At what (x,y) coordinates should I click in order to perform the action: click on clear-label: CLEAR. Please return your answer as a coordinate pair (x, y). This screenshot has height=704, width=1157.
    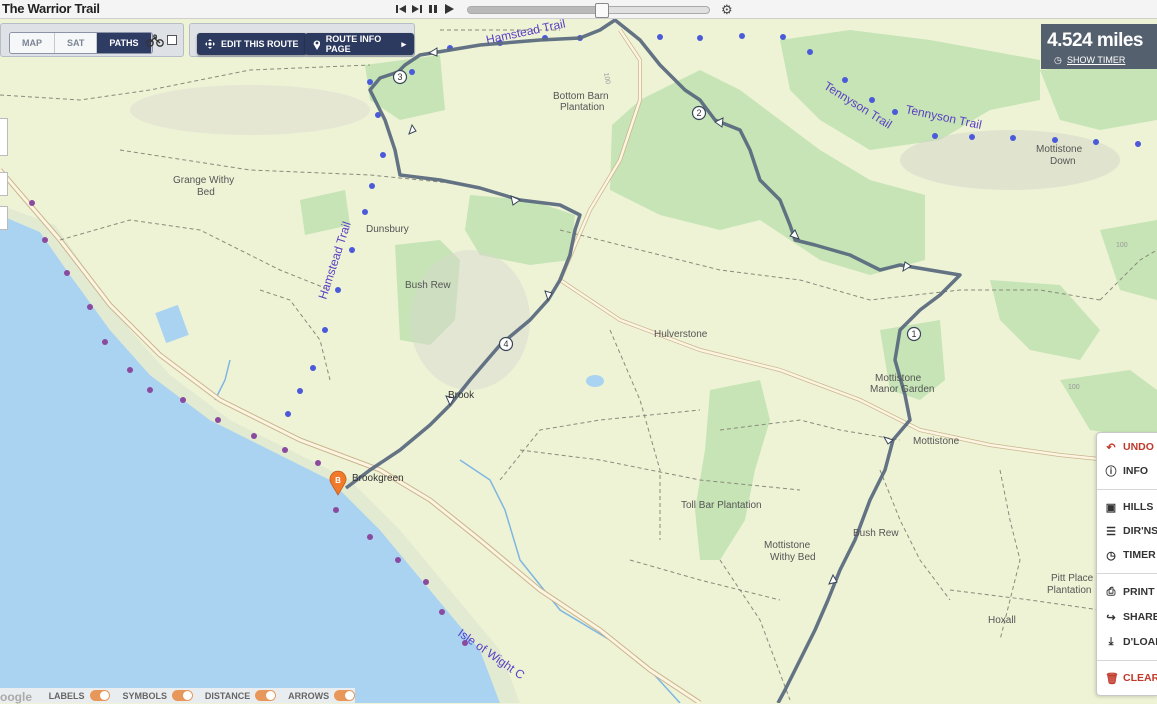
    Looking at the image, I should click on (1140, 678).